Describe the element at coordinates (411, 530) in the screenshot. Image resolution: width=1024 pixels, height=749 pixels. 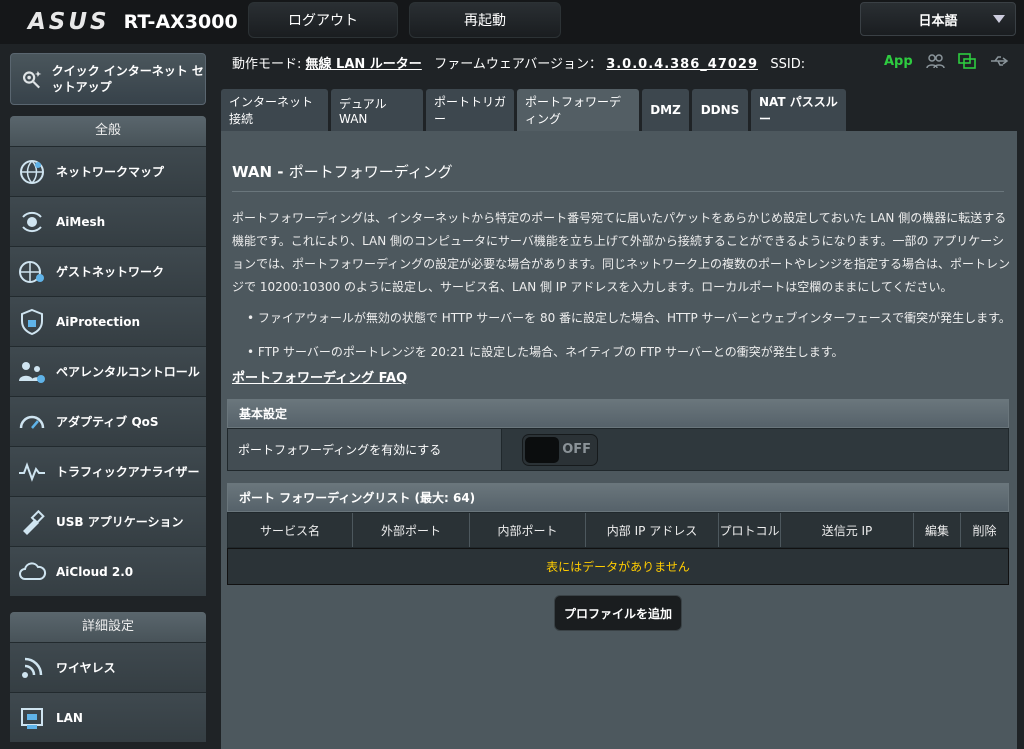
I see `col-external-port: 外部ポート` at that location.